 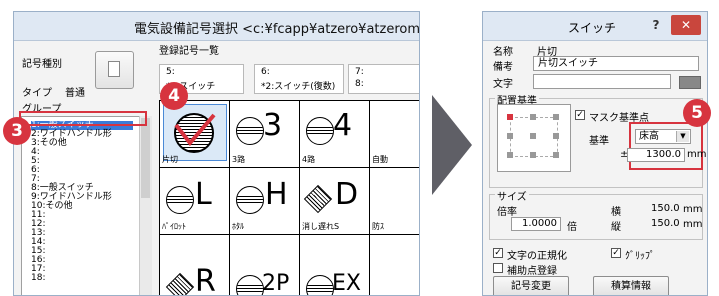 I want to click on help-button: ?, so click(x=656, y=25).